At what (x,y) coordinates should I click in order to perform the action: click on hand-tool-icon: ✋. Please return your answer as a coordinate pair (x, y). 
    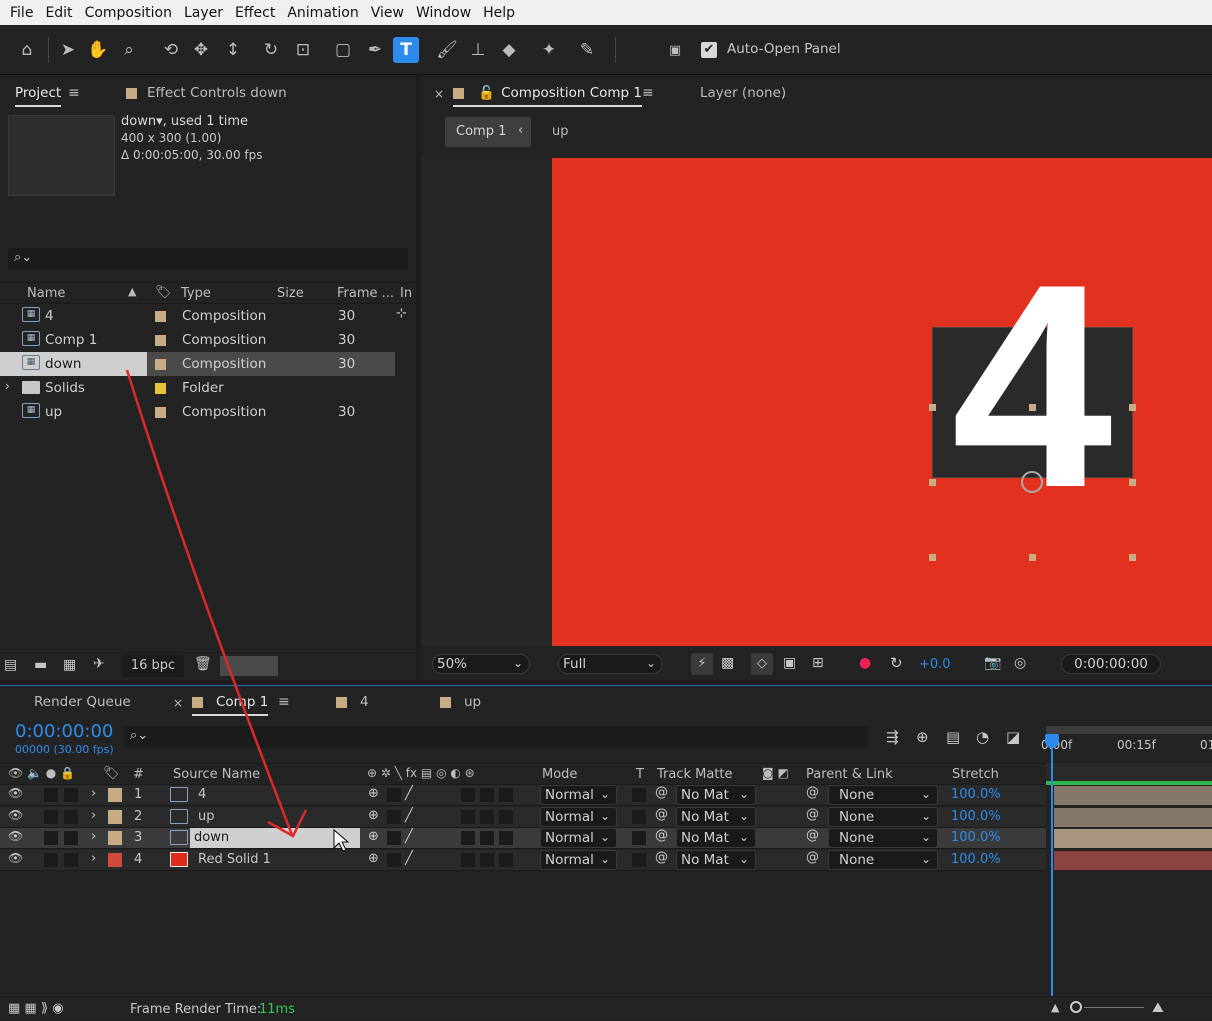
    Looking at the image, I should click on (98, 50).